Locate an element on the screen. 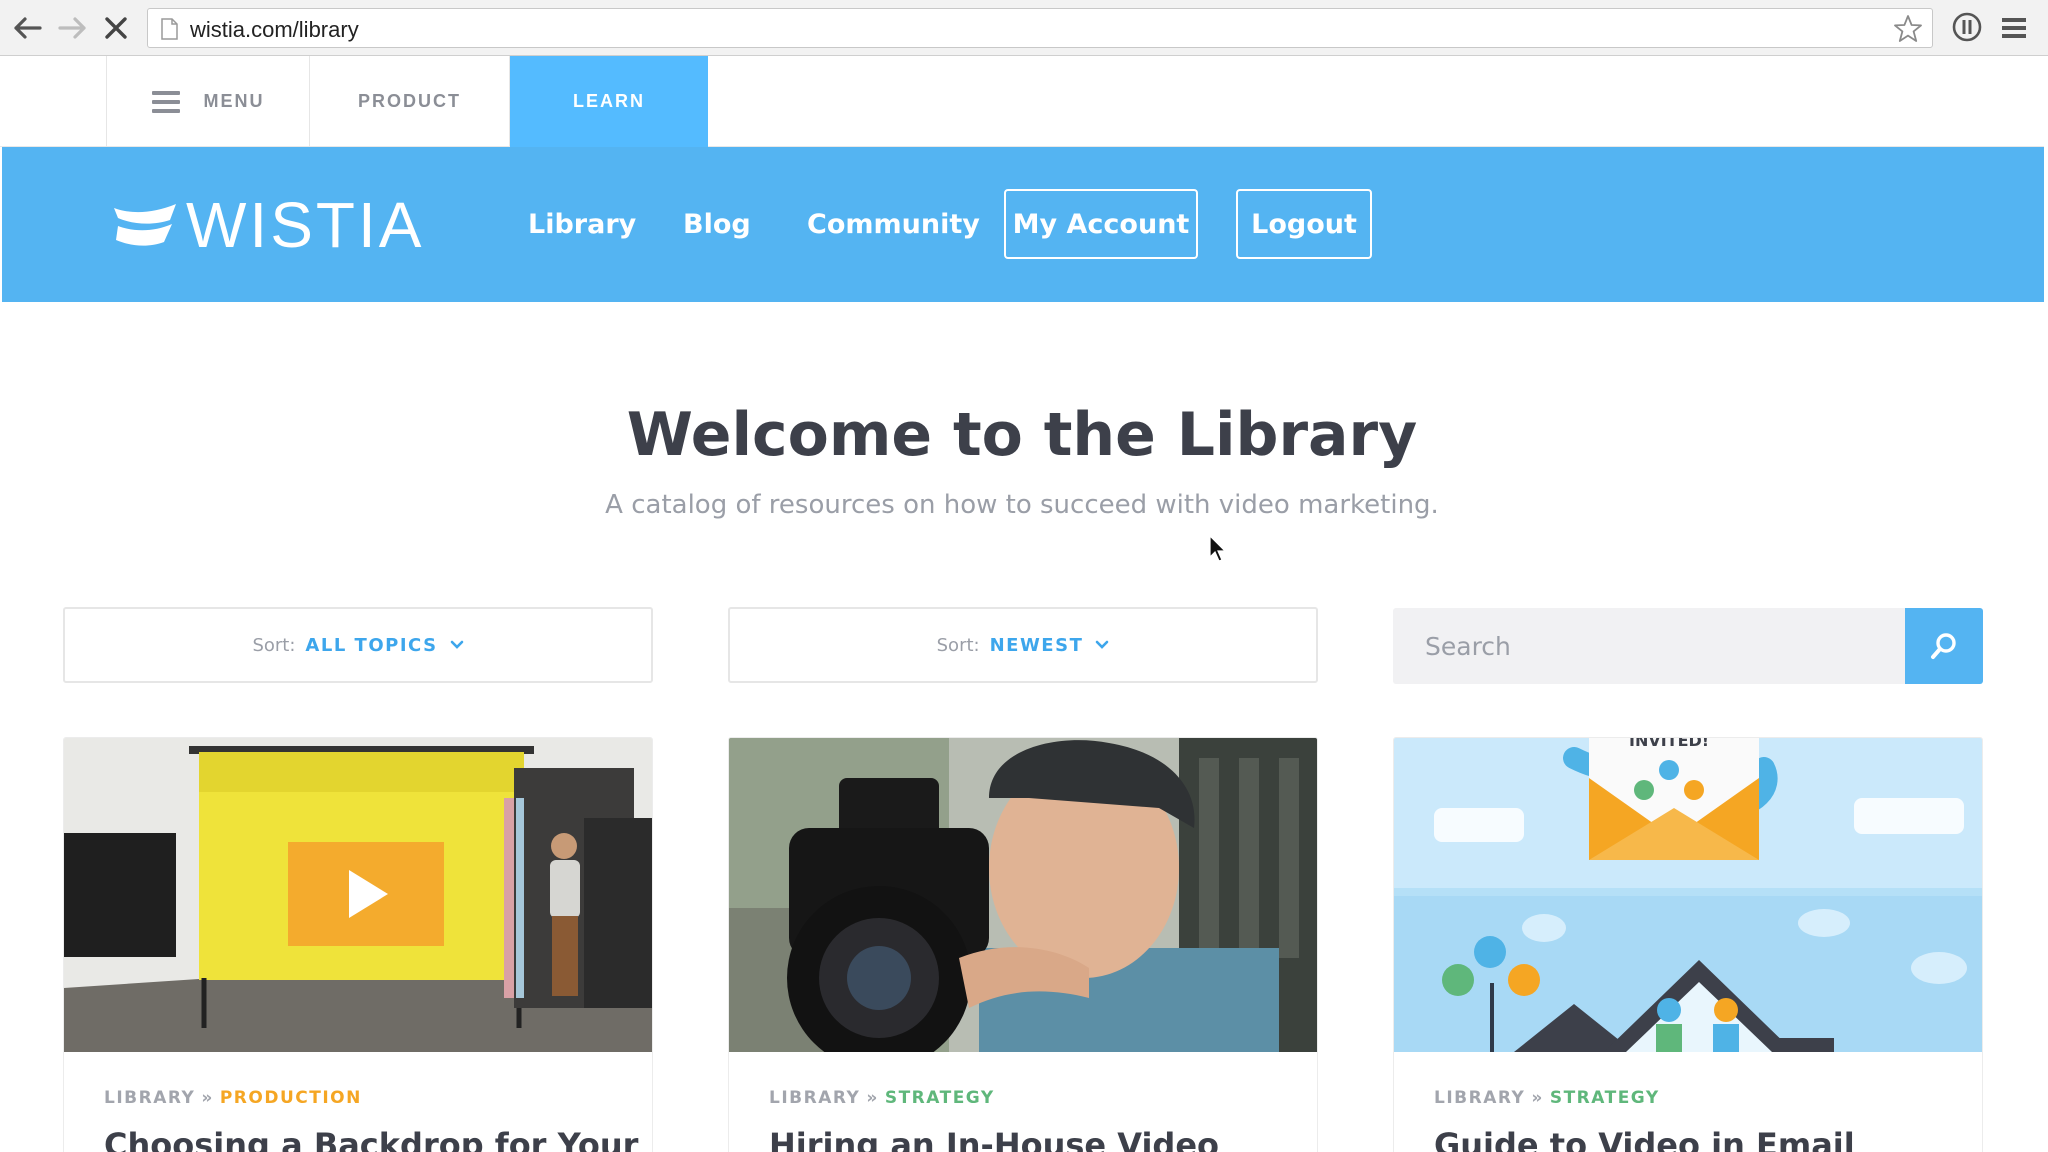 Image resolution: width=2048 pixels, height=1152 pixels. extension-icon is located at coordinates (1967, 27).